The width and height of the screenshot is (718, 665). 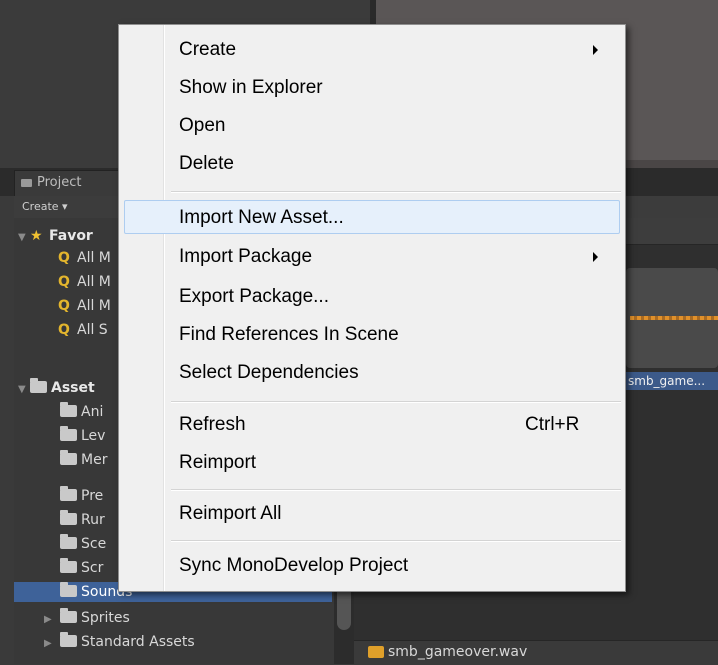 I want to click on selected-file: smb_gameover.wav, so click(x=447, y=652).